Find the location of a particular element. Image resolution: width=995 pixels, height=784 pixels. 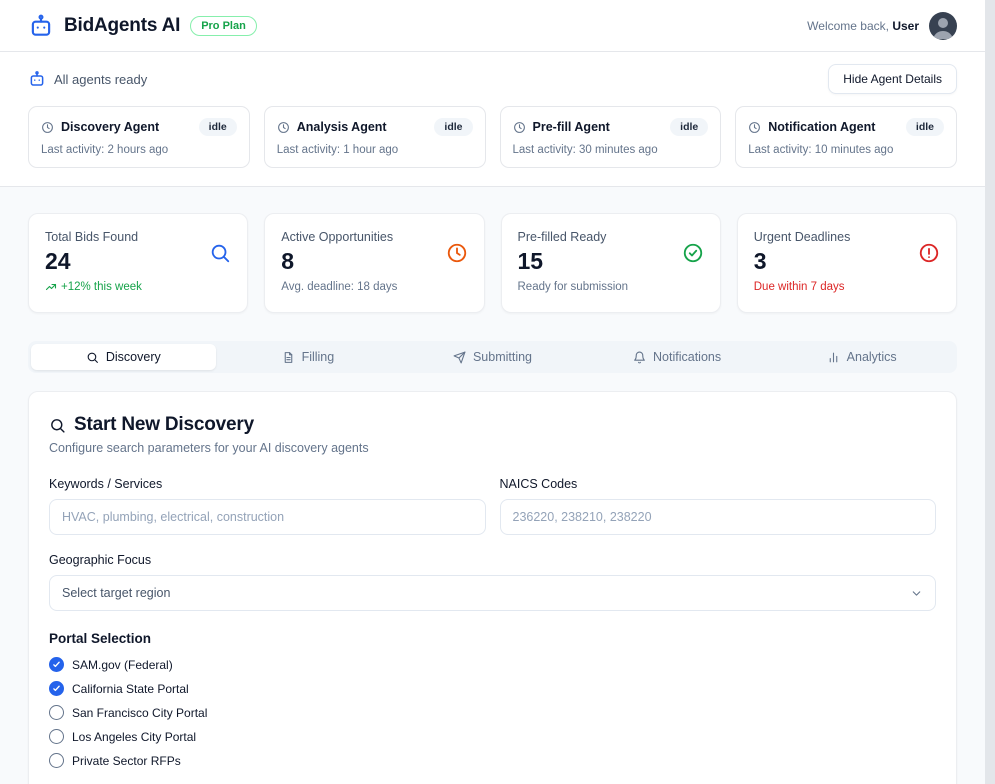

stat-label: Urgent Deadlines is located at coordinates (802, 237).